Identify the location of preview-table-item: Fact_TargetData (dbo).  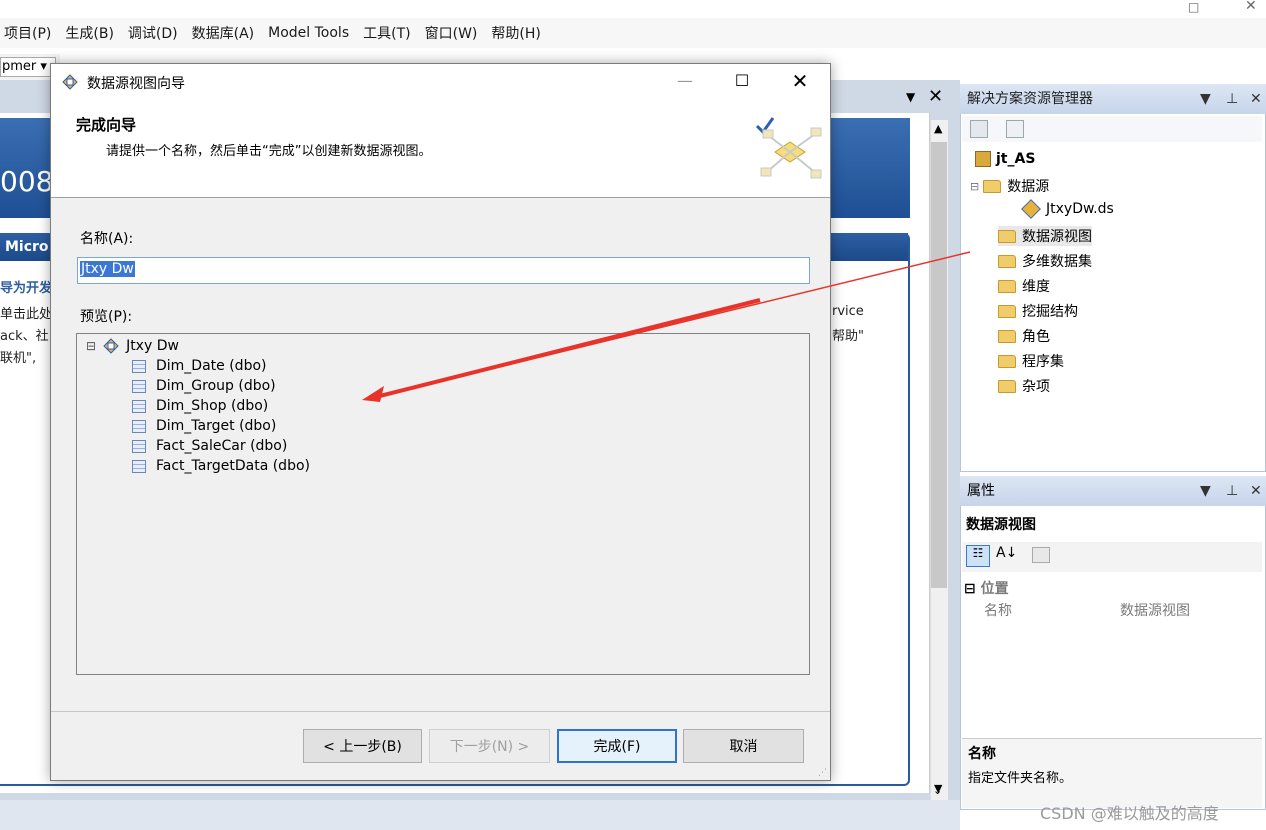
(221, 466).